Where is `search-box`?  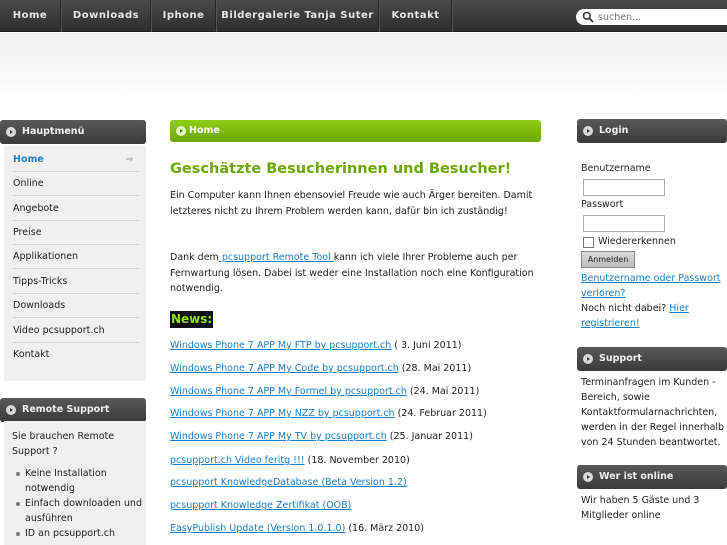 search-box is located at coordinates (651, 17).